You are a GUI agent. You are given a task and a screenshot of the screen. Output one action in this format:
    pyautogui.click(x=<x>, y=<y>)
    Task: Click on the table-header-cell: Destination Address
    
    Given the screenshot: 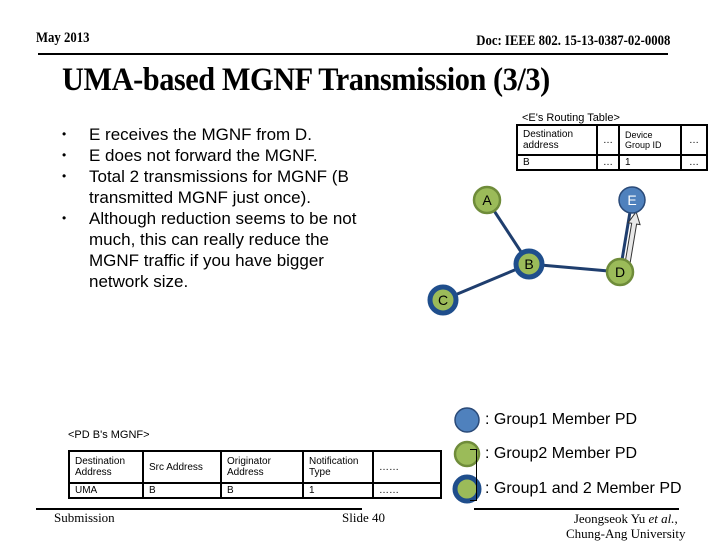 What is the action you would take?
    pyautogui.click(x=106, y=467)
    